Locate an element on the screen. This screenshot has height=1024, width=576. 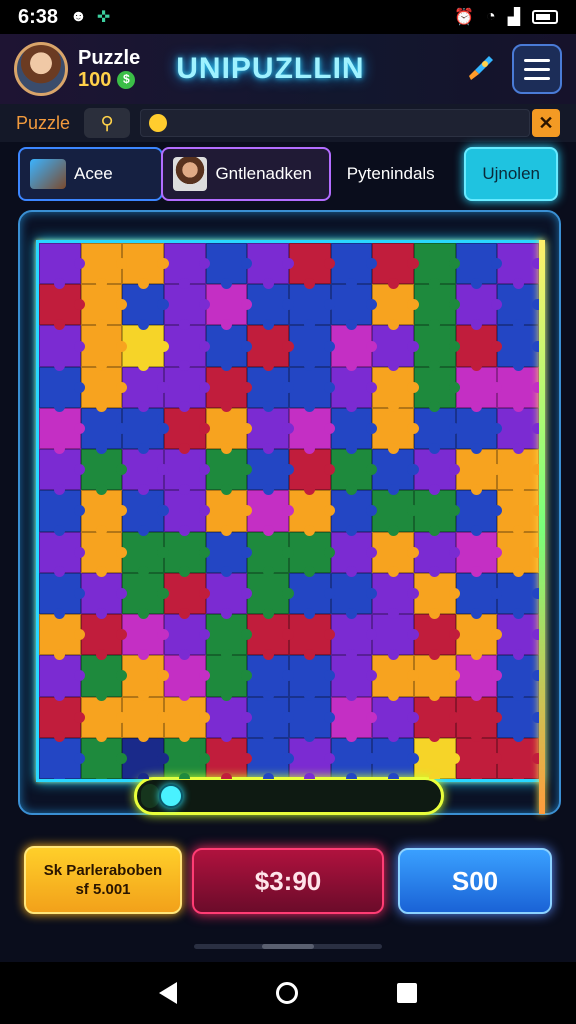
left-action-button: Sk Parleraboben sf 5.001 is located at coordinates (103, 880).